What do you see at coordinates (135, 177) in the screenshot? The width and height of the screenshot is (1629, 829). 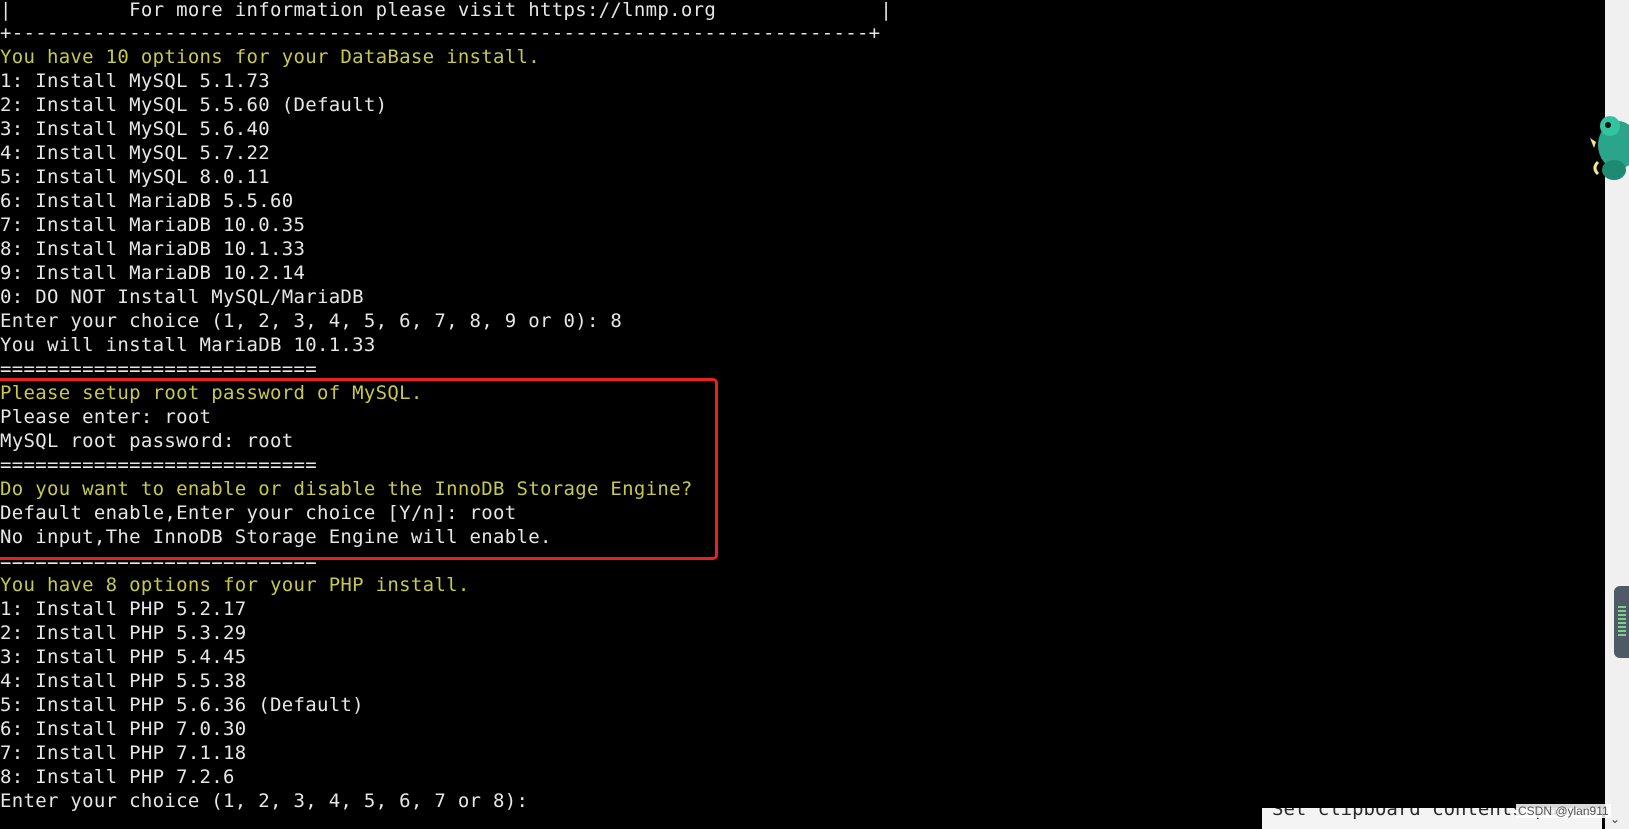 I see `db-option-line: 5: Install MySQL 8.0.11` at bounding box center [135, 177].